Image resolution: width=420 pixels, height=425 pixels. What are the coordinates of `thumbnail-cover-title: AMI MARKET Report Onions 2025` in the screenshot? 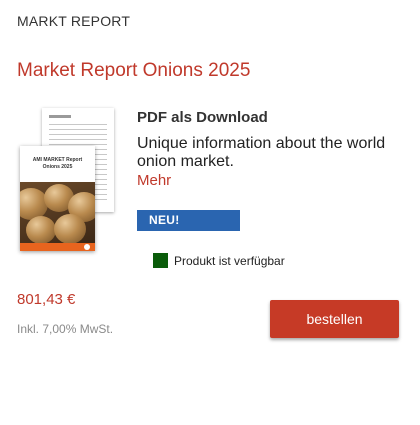 It's located at (57, 164).